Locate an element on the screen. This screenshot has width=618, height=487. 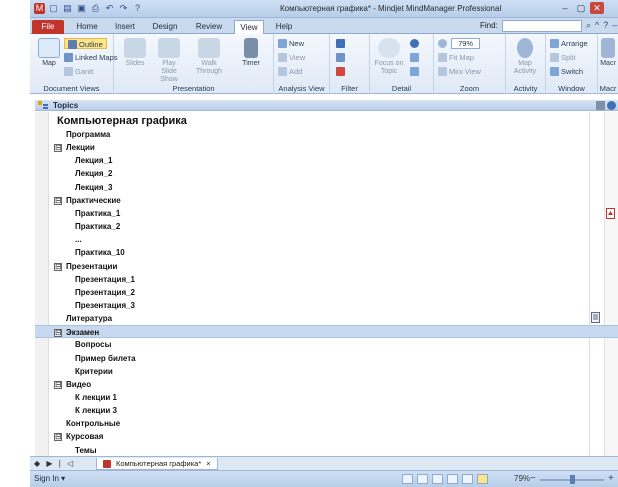
clear-filter-button is located at coordinates (341, 71).